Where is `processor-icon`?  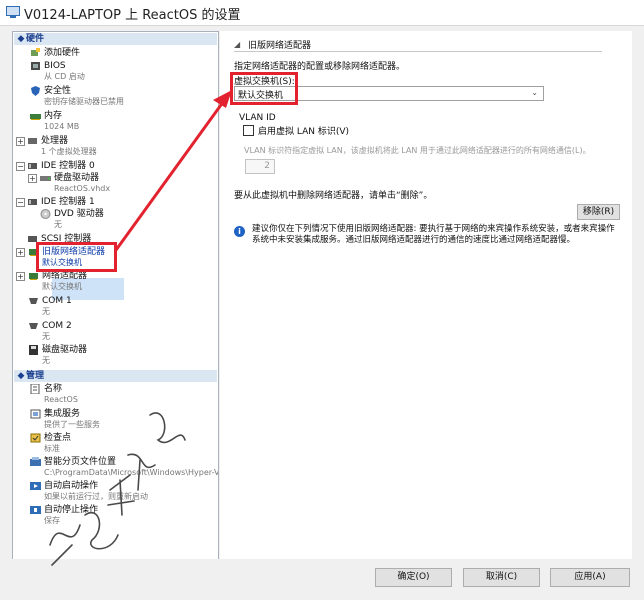 processor-icon is located at coordinates (32, 141).